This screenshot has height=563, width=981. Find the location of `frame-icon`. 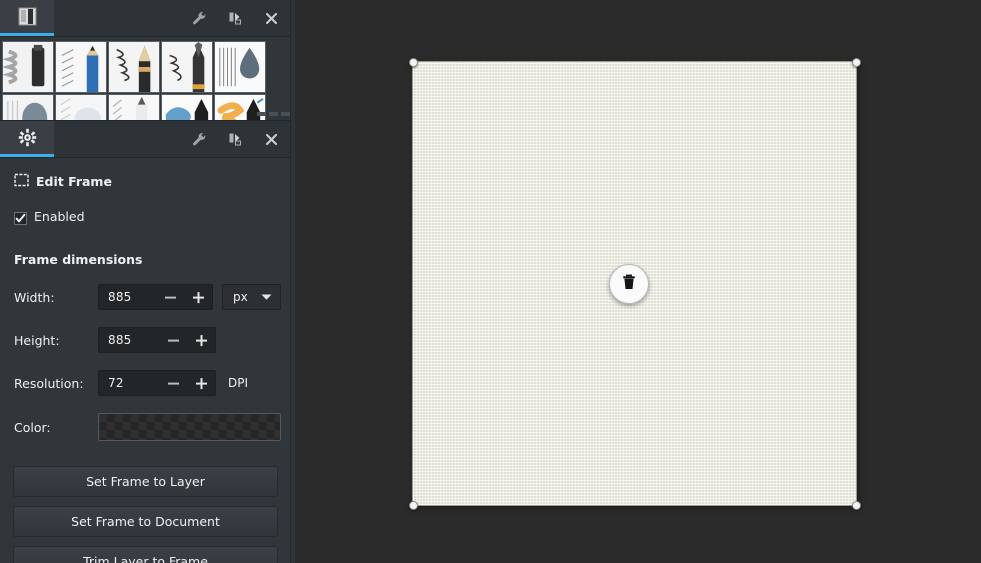

frame-icon is located at coordinates (21, 181).